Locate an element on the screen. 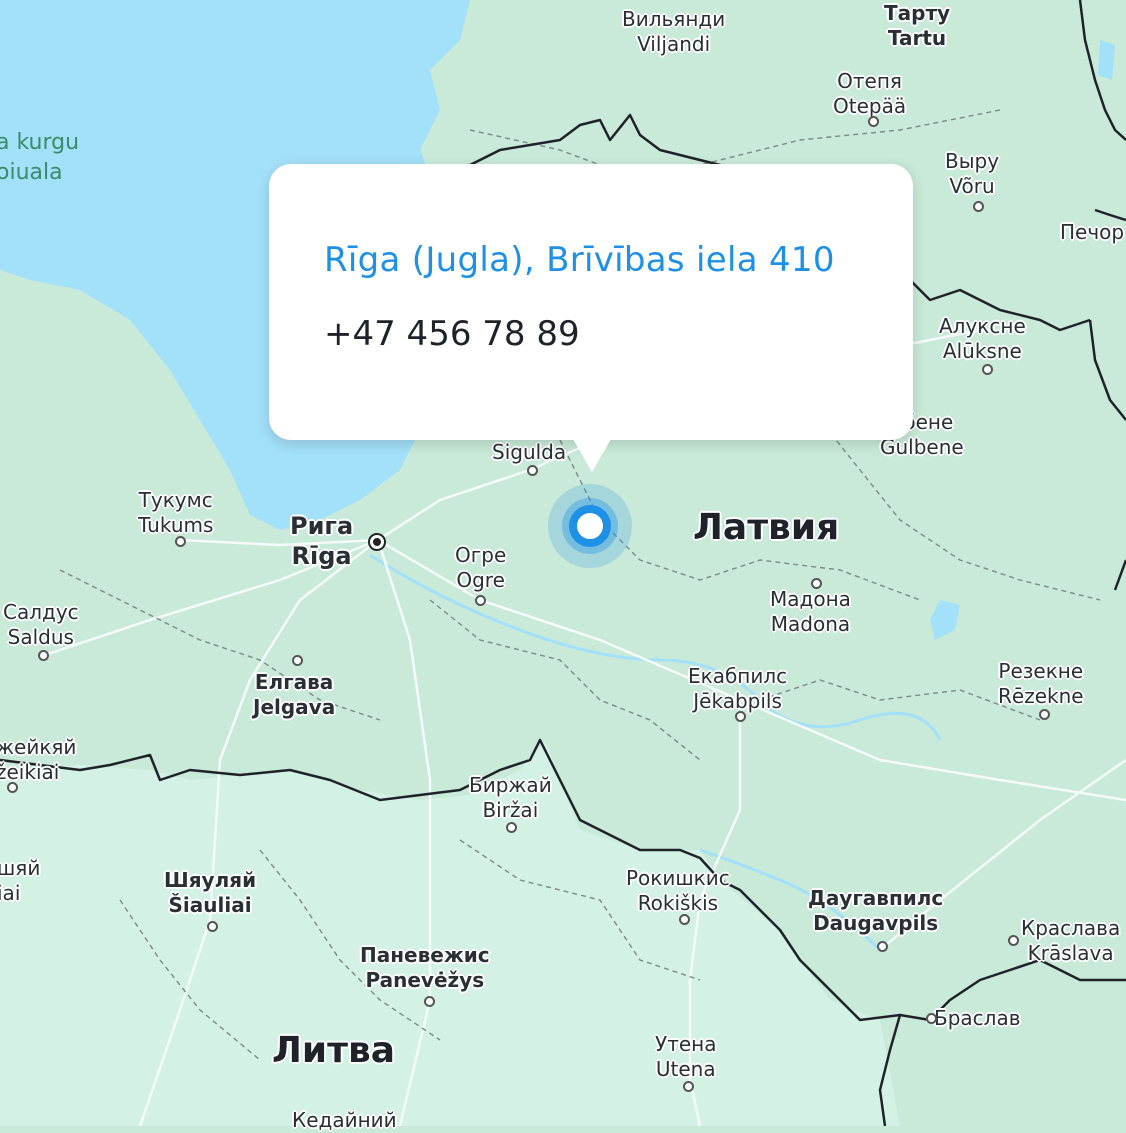 This screenshot has height=1133, width=1126. city-kraslava: Краслава Krāslava is located at coordinates (1070, 941).